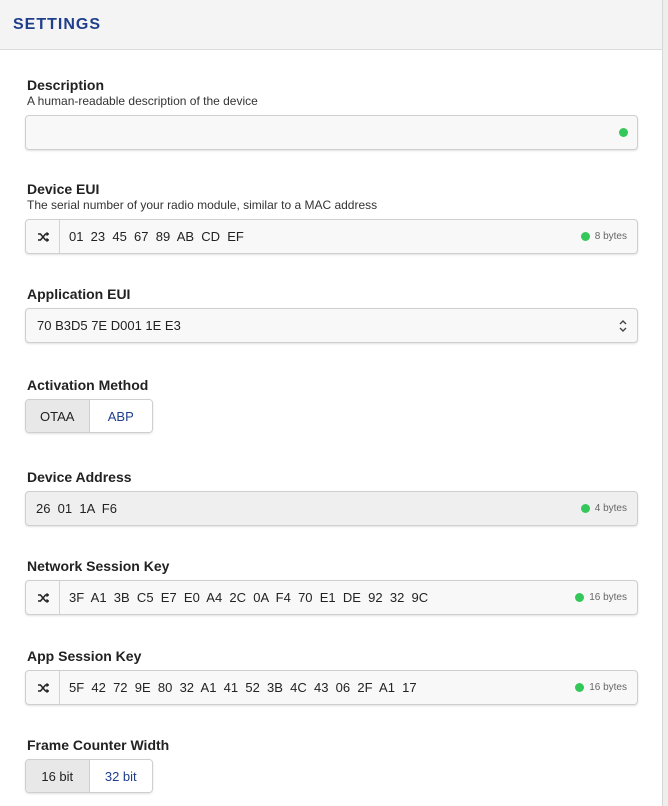  Describe the element at coordinates (76, 508) in the screenshot. I see `device-address-value: 26 01 1A F6` at that location.